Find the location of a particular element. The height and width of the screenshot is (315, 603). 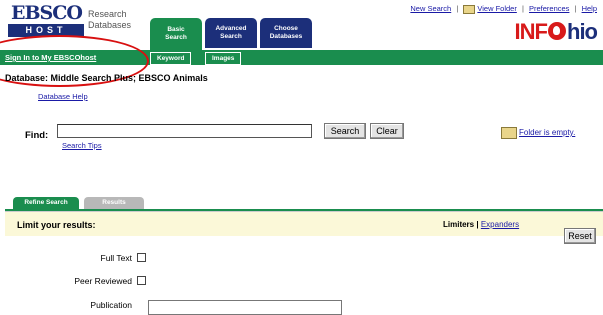

expanders-link: Expanders is located at coordinates (500, 224).